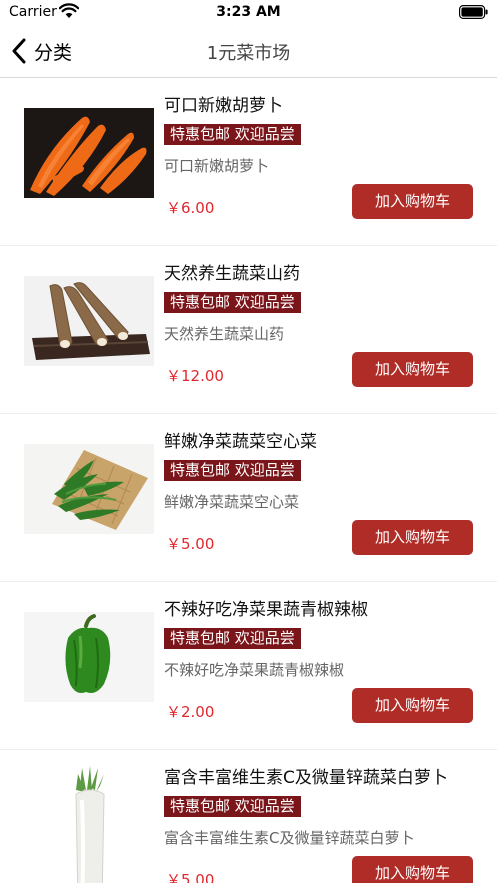 This screenshot has width=497, height=883. Describe the element at coordinates (306, 778) in the screenshot. I see `product-name: 富含丰富维生素C及微量锌蔬菜白萝卜` at that location.